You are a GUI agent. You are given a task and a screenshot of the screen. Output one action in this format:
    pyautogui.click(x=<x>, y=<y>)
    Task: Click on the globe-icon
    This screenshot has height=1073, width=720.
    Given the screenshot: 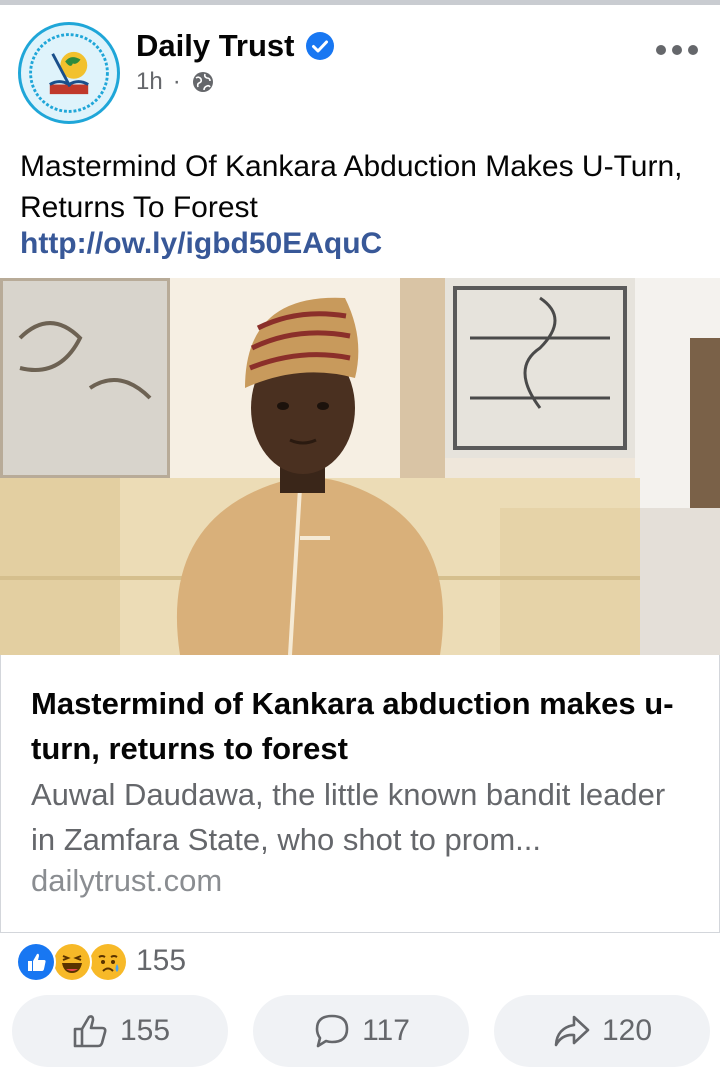 What is the action you would take?
    pyautogui.click(x=203, y=82)
    